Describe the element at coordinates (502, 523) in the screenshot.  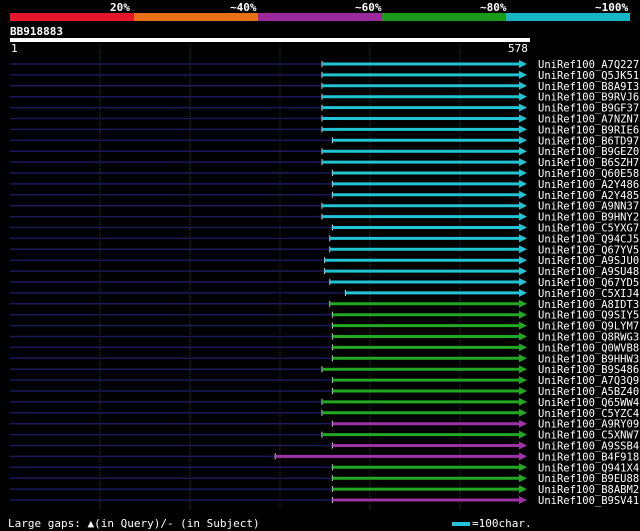
I see `scale-label: =100char.` at that location.